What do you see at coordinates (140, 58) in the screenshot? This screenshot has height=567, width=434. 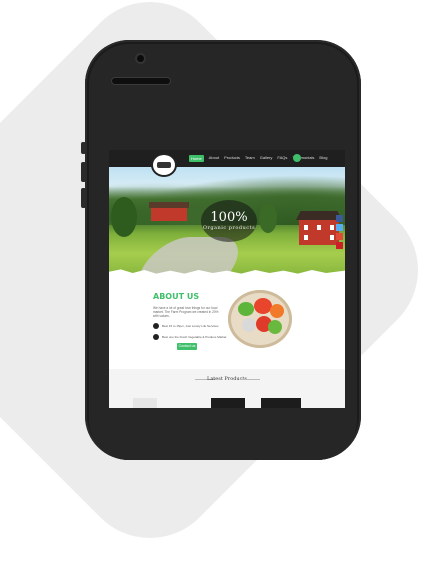 I see `camera-icon` at bounding box center [140, 58].